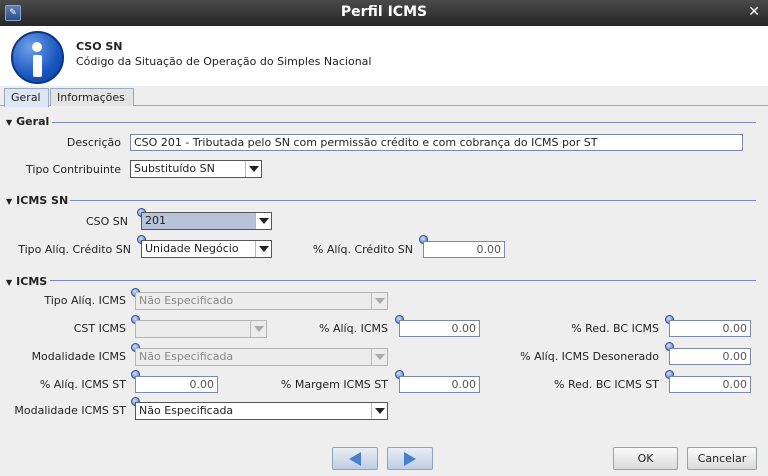 This screenshot has height=476, width=768. What do you see at coordinates (92, 97) in the screenshot?
I see `tab-informacoes: Informações` at bounding box center [92, 97].